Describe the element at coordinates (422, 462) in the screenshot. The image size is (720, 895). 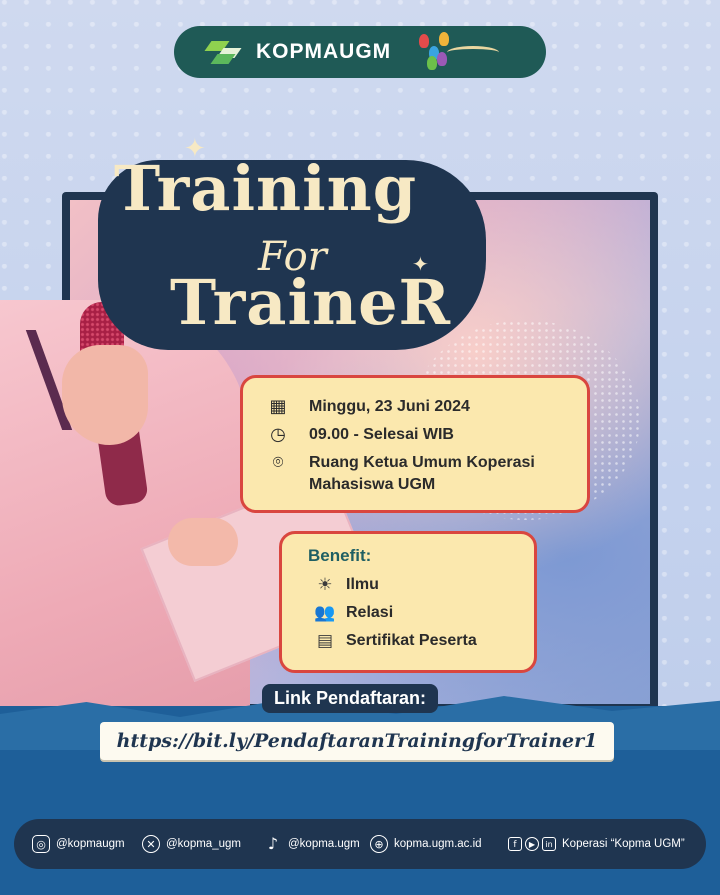
I see `event-location-line1: Ruang Ketua Umum Koperasi` at that location.